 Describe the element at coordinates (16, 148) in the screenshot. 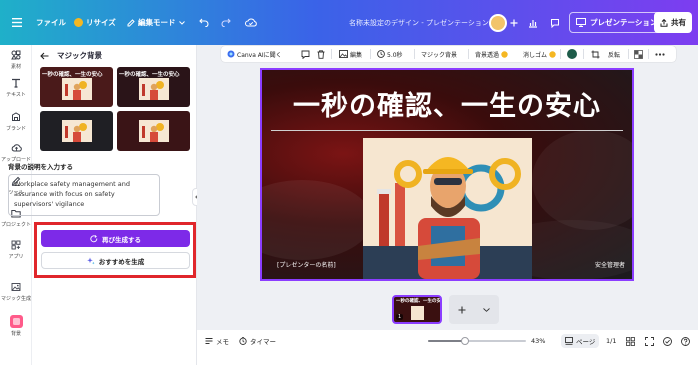

I see `upload-icon` at that location.